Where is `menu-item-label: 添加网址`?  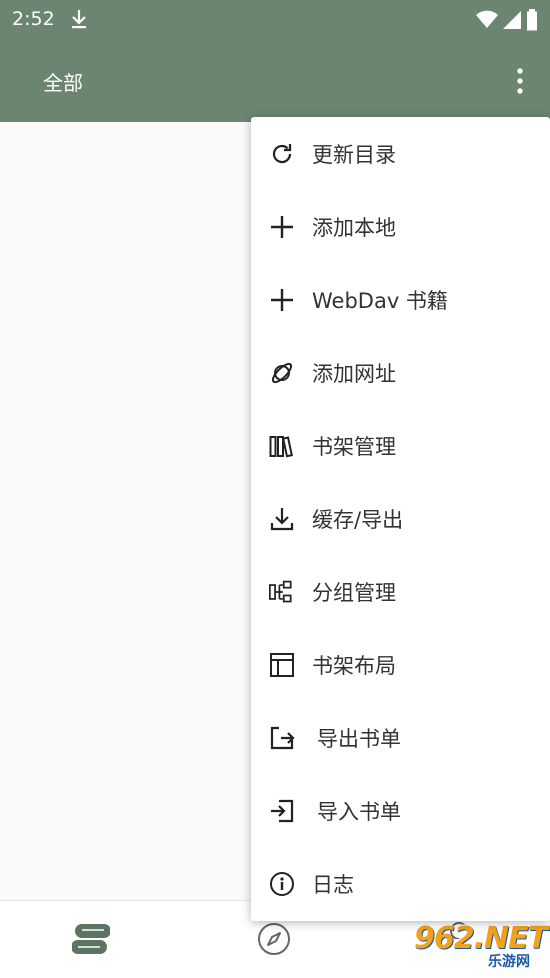 menu-item-label: 添加网址 is located at coordinates (354, 373).